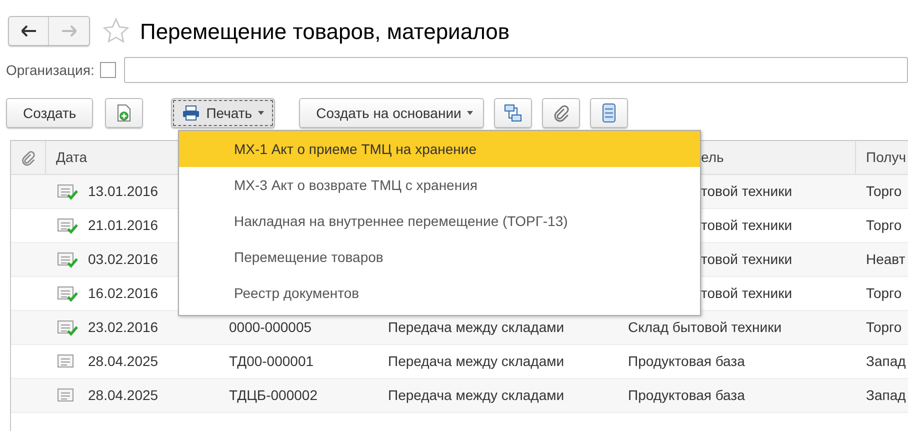 The height and width of the screenshot is (431, 908). What do you see at coordinates (270, 327) in the screenshot?
I see `number-cell-text: 0000-000005` at bounding box center [270, 327].